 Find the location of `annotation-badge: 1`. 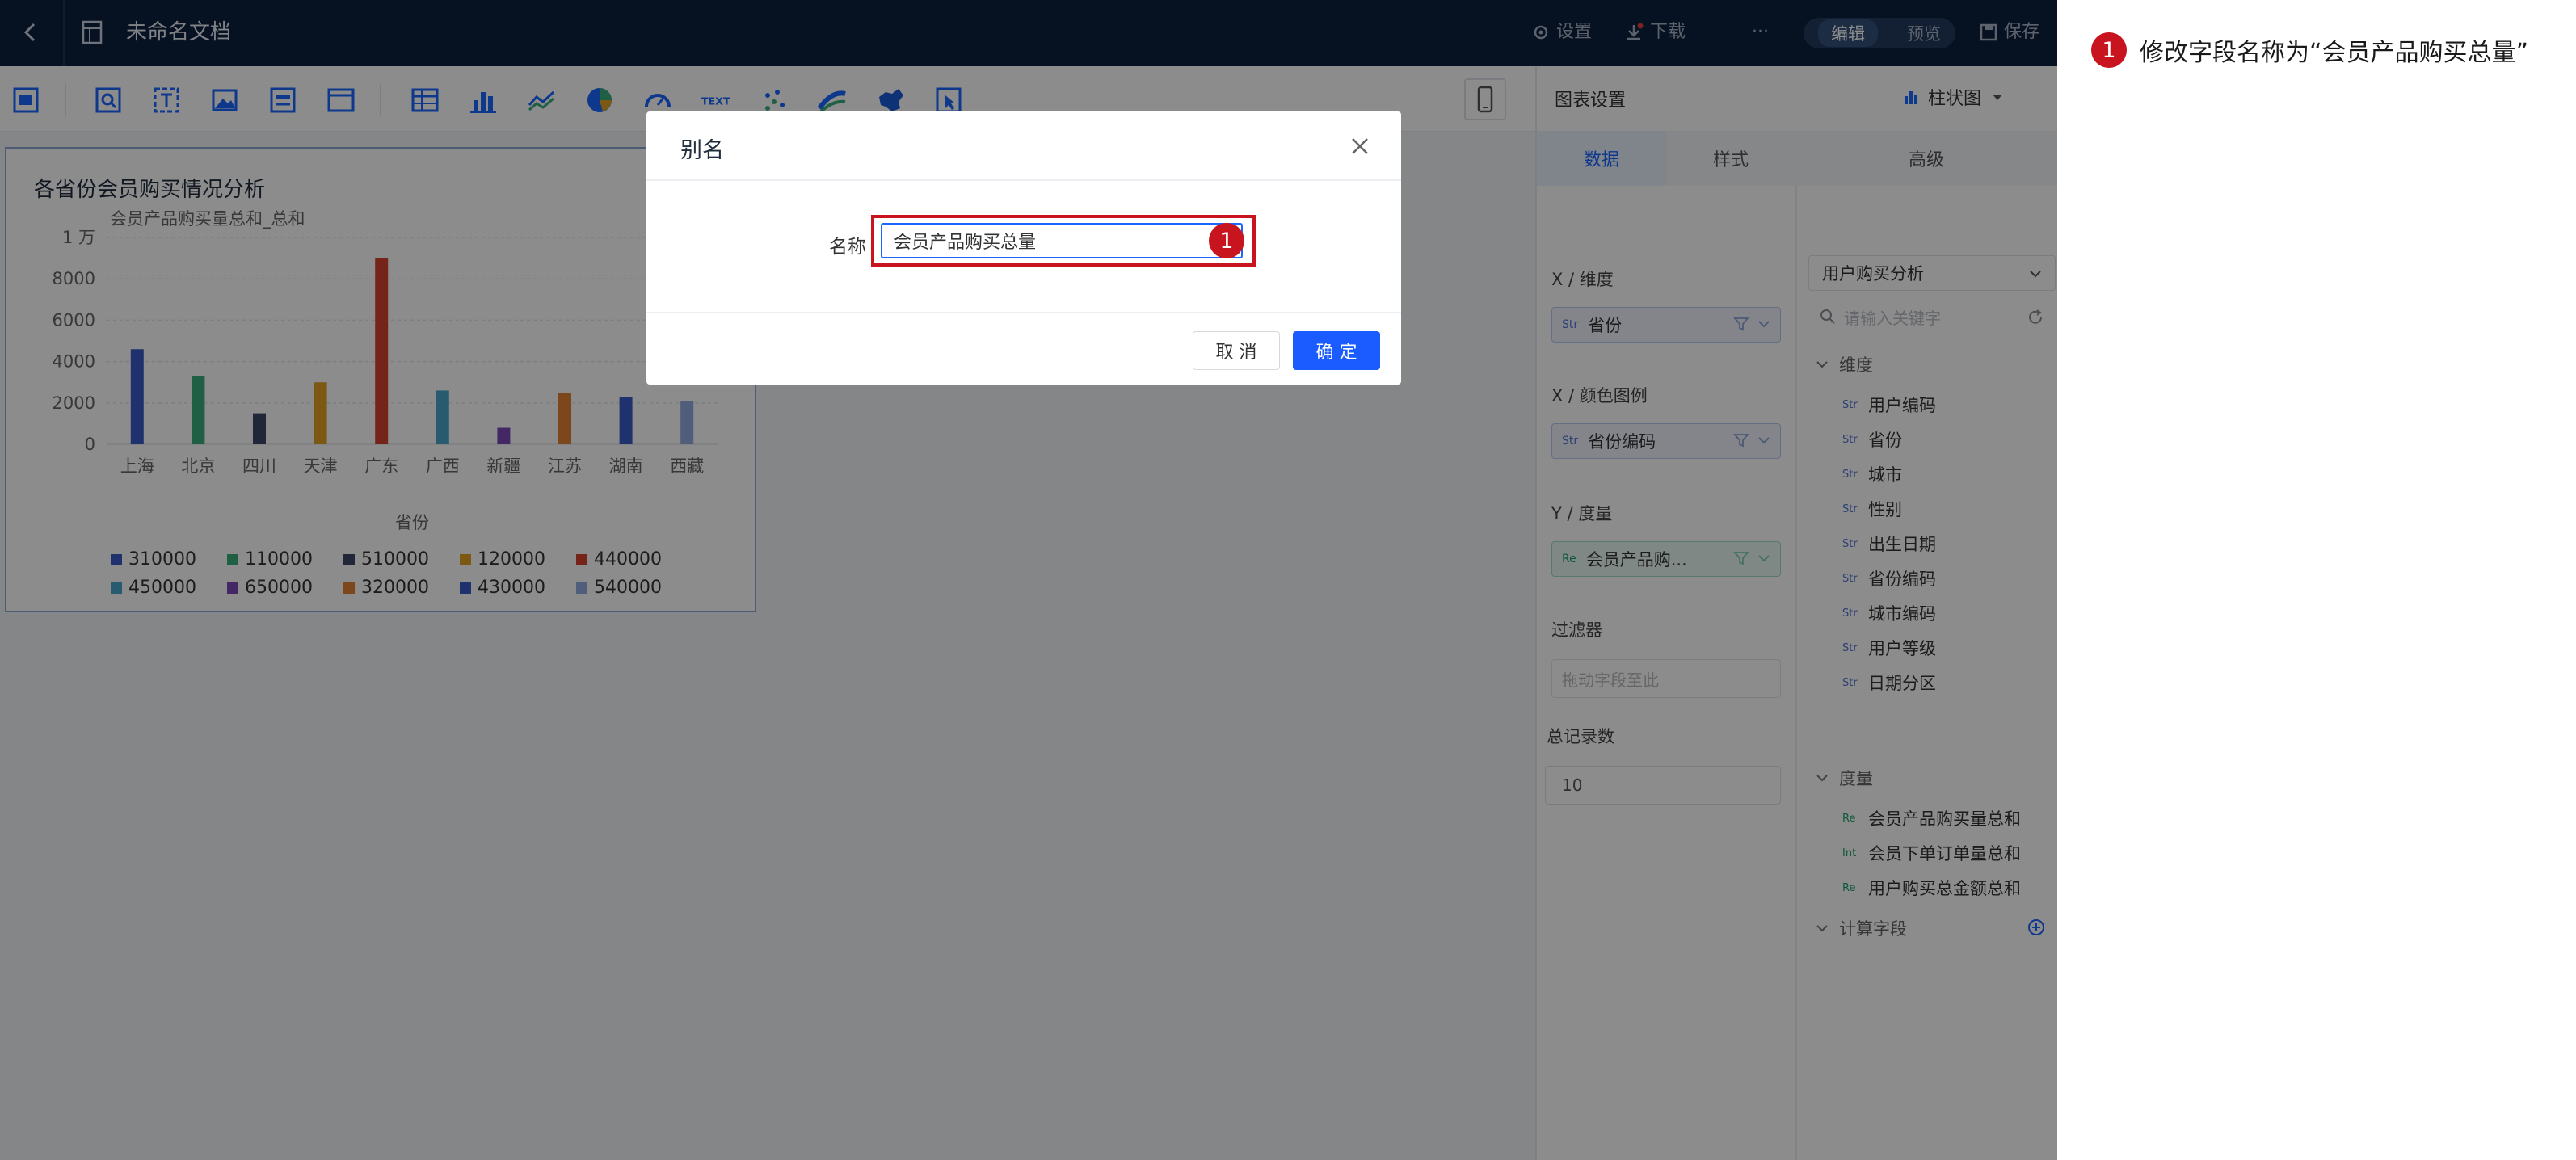

annotation-badge: 1 is located at coordinates (2109, 50).